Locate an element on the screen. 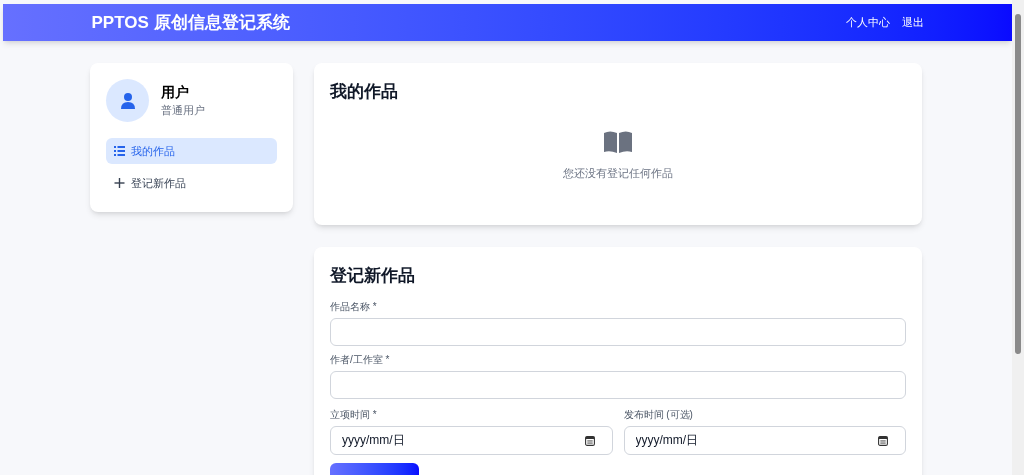 The image size is (1024, 475). field-label: 发布时间 (可选) is located at coordinates (658, 414).